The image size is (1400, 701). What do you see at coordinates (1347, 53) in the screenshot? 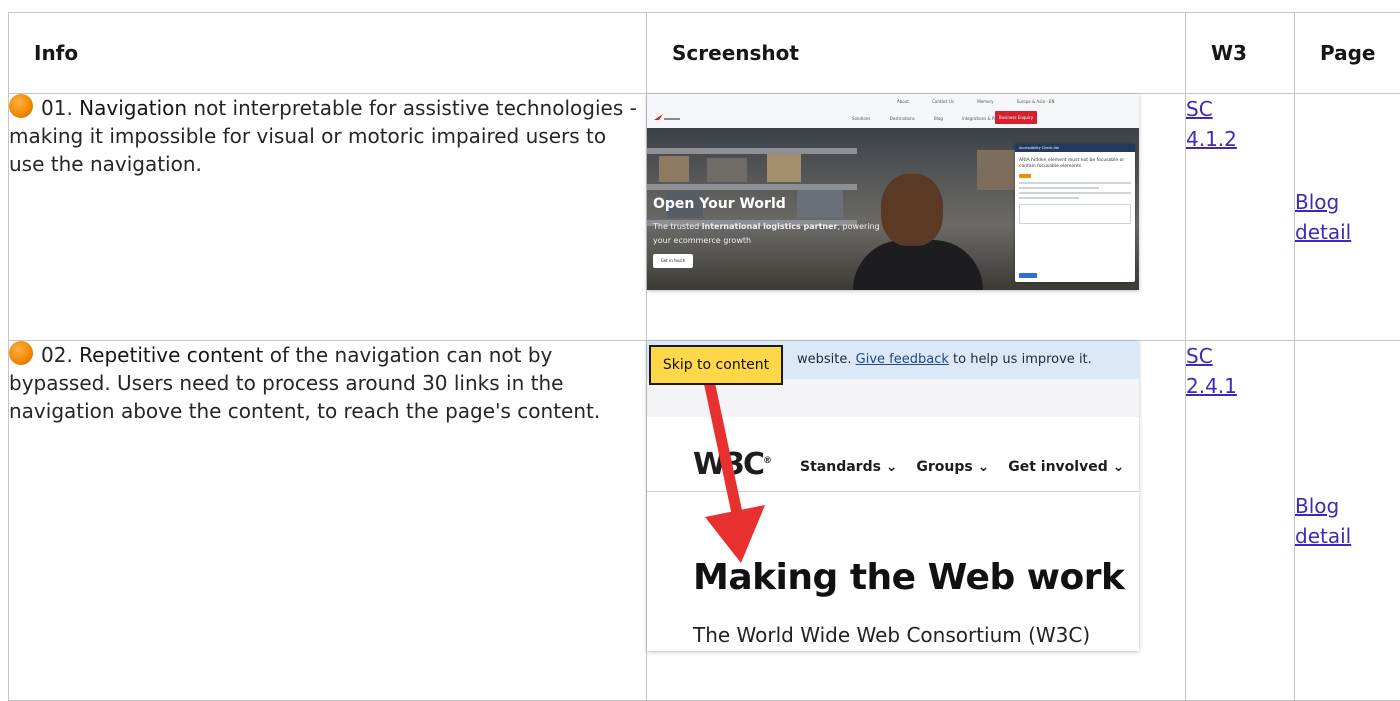
I see `header-page: Page` at bounding box center [1347, 53].